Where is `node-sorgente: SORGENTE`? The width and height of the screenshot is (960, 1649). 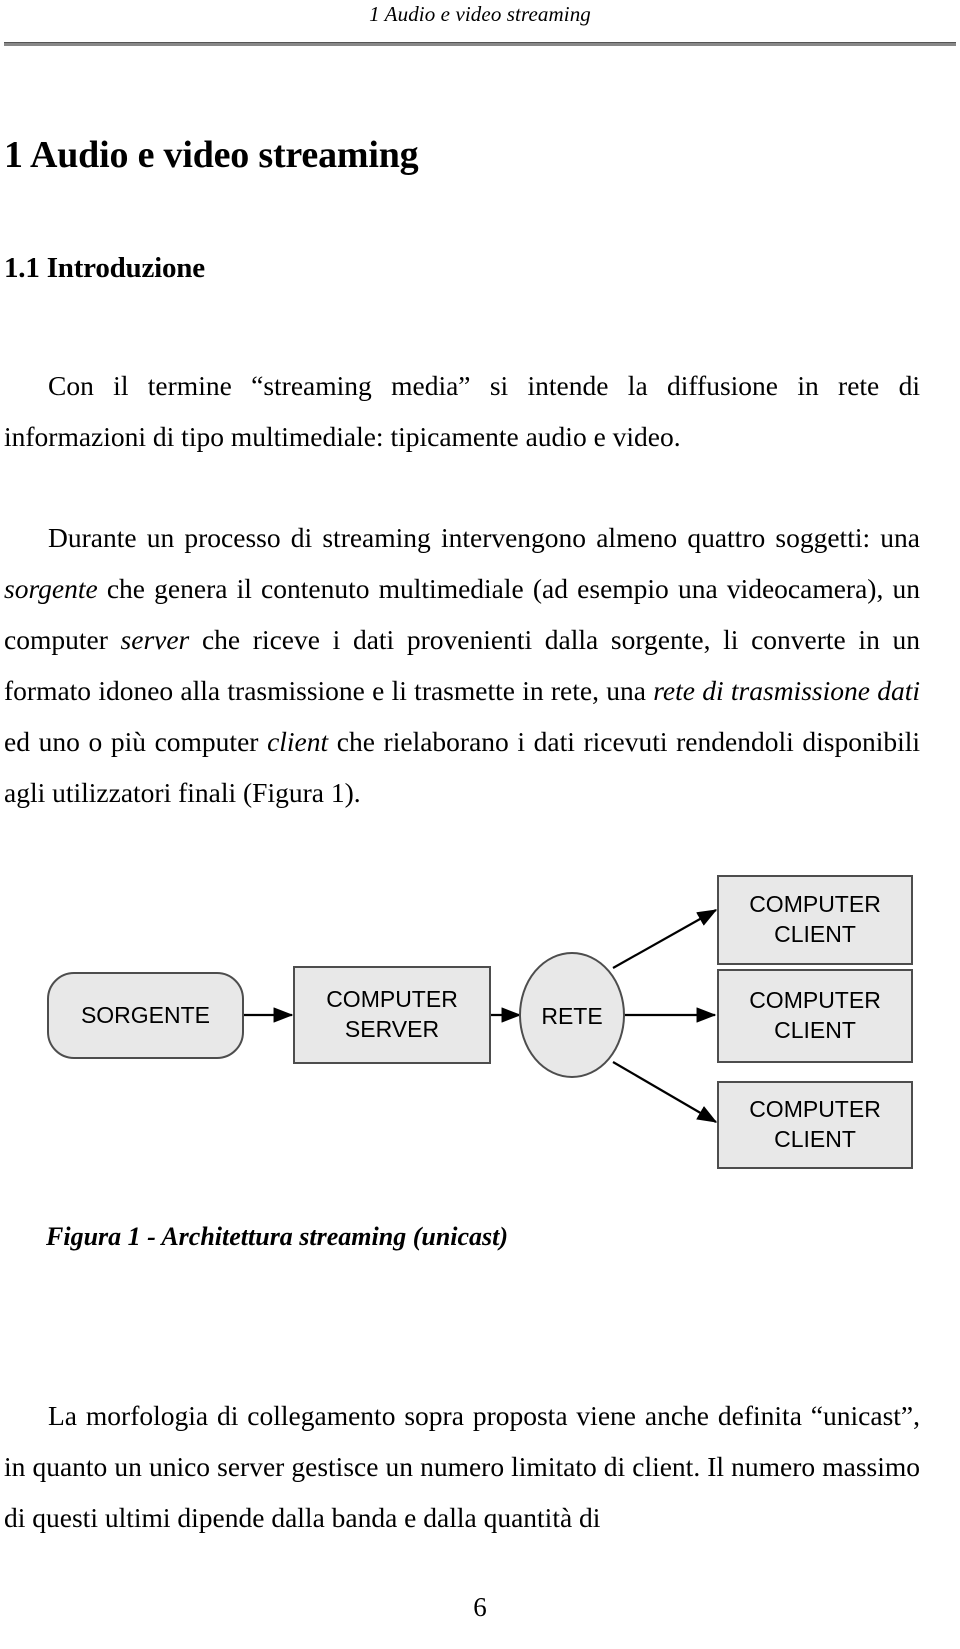 node-sorgente: SORGENTE is located at coordinates (145, 1015).